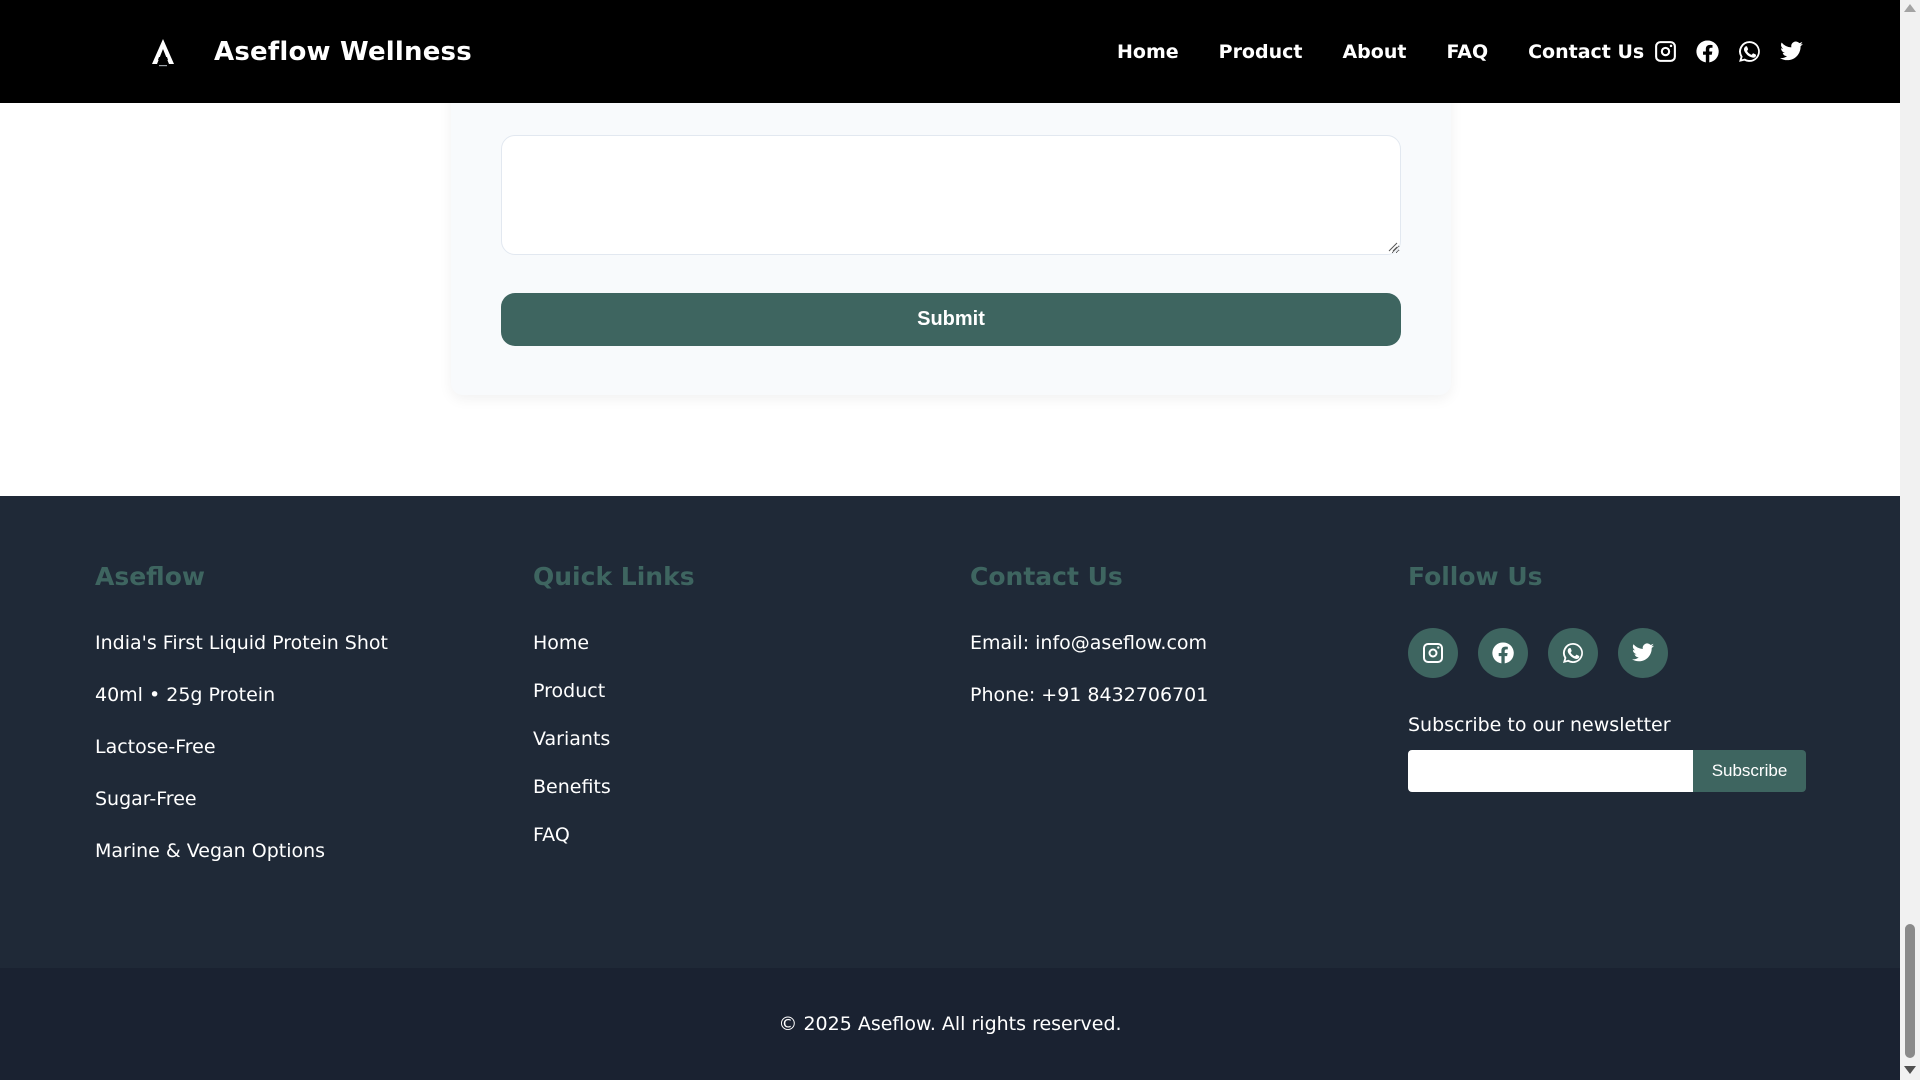  I want to click on brand-name: Aseflow Wellness, so click(343, 51).